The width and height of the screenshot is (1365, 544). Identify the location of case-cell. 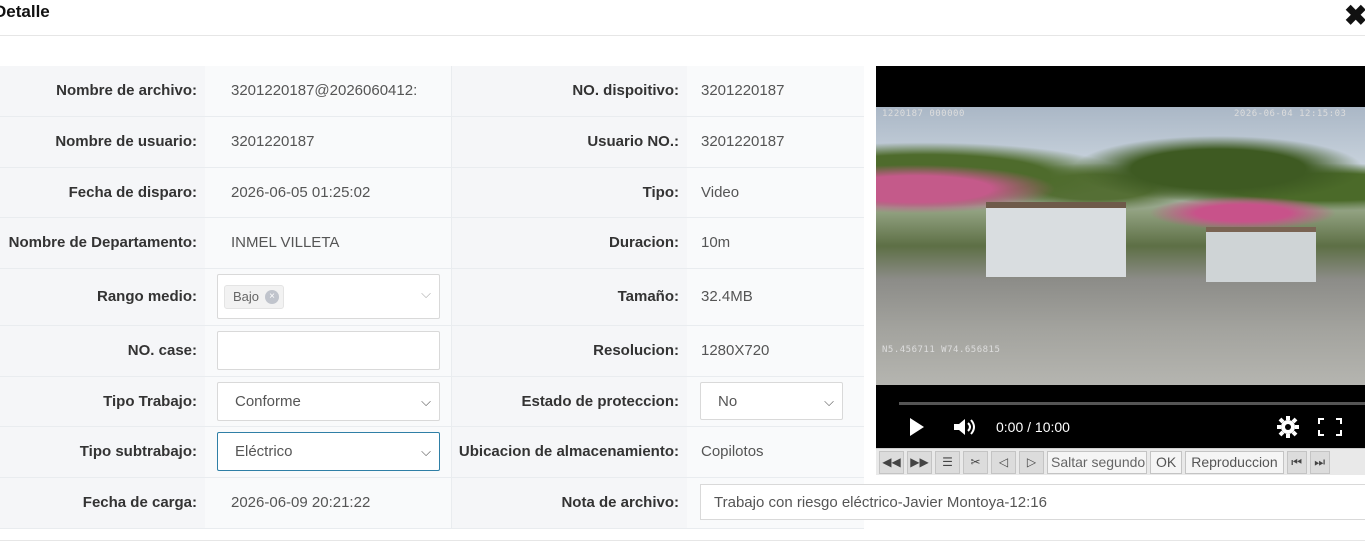
(328, 351).